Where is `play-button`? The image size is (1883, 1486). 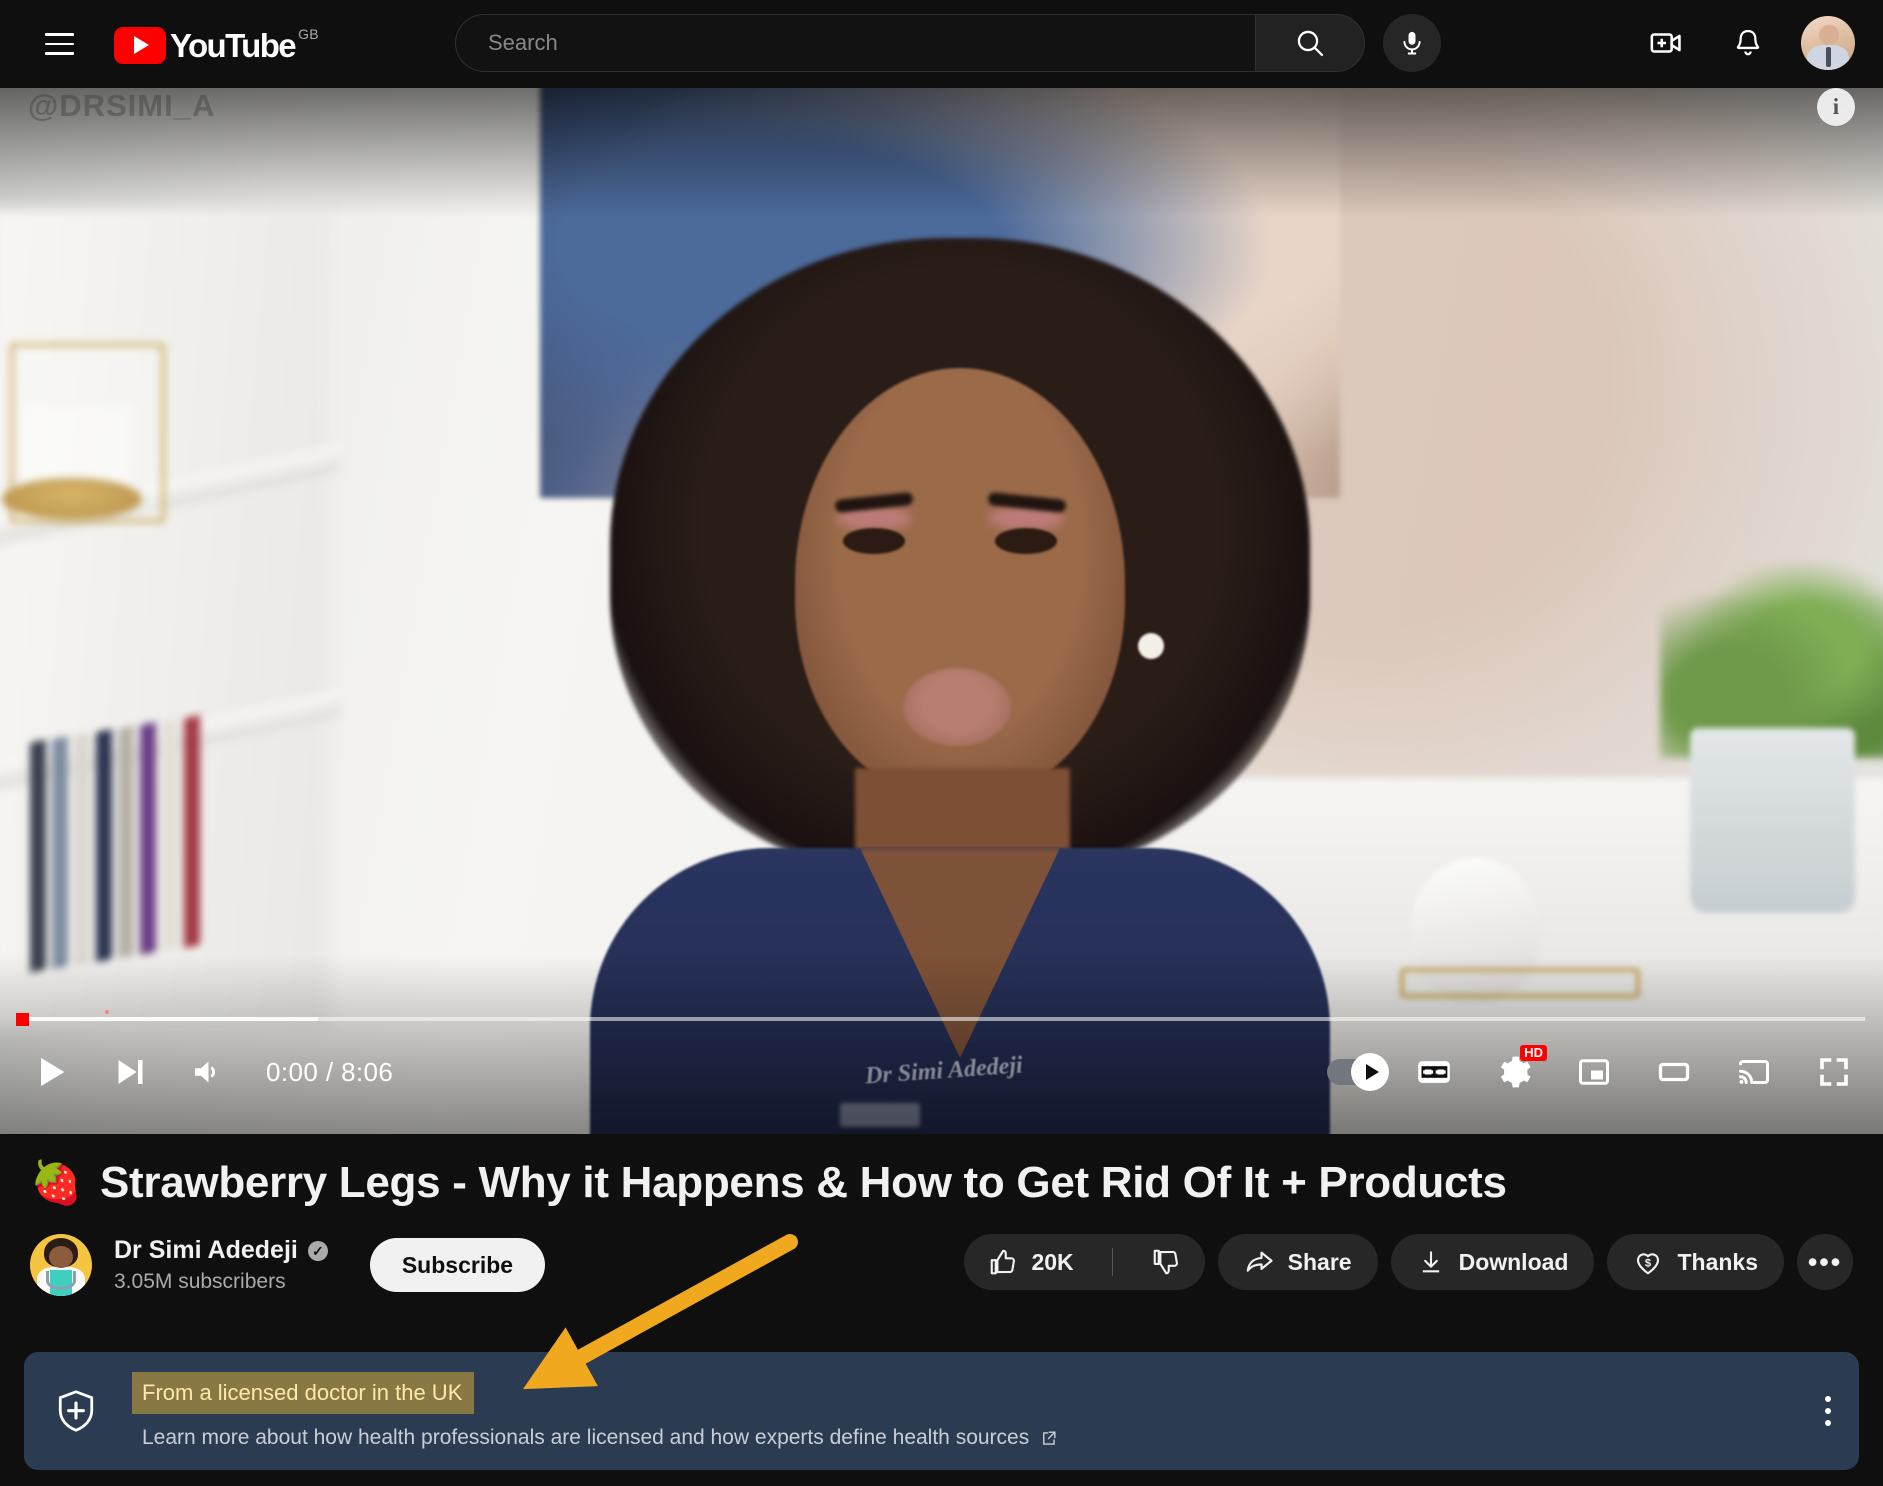
play-button is located at coordinates (51, 1072).